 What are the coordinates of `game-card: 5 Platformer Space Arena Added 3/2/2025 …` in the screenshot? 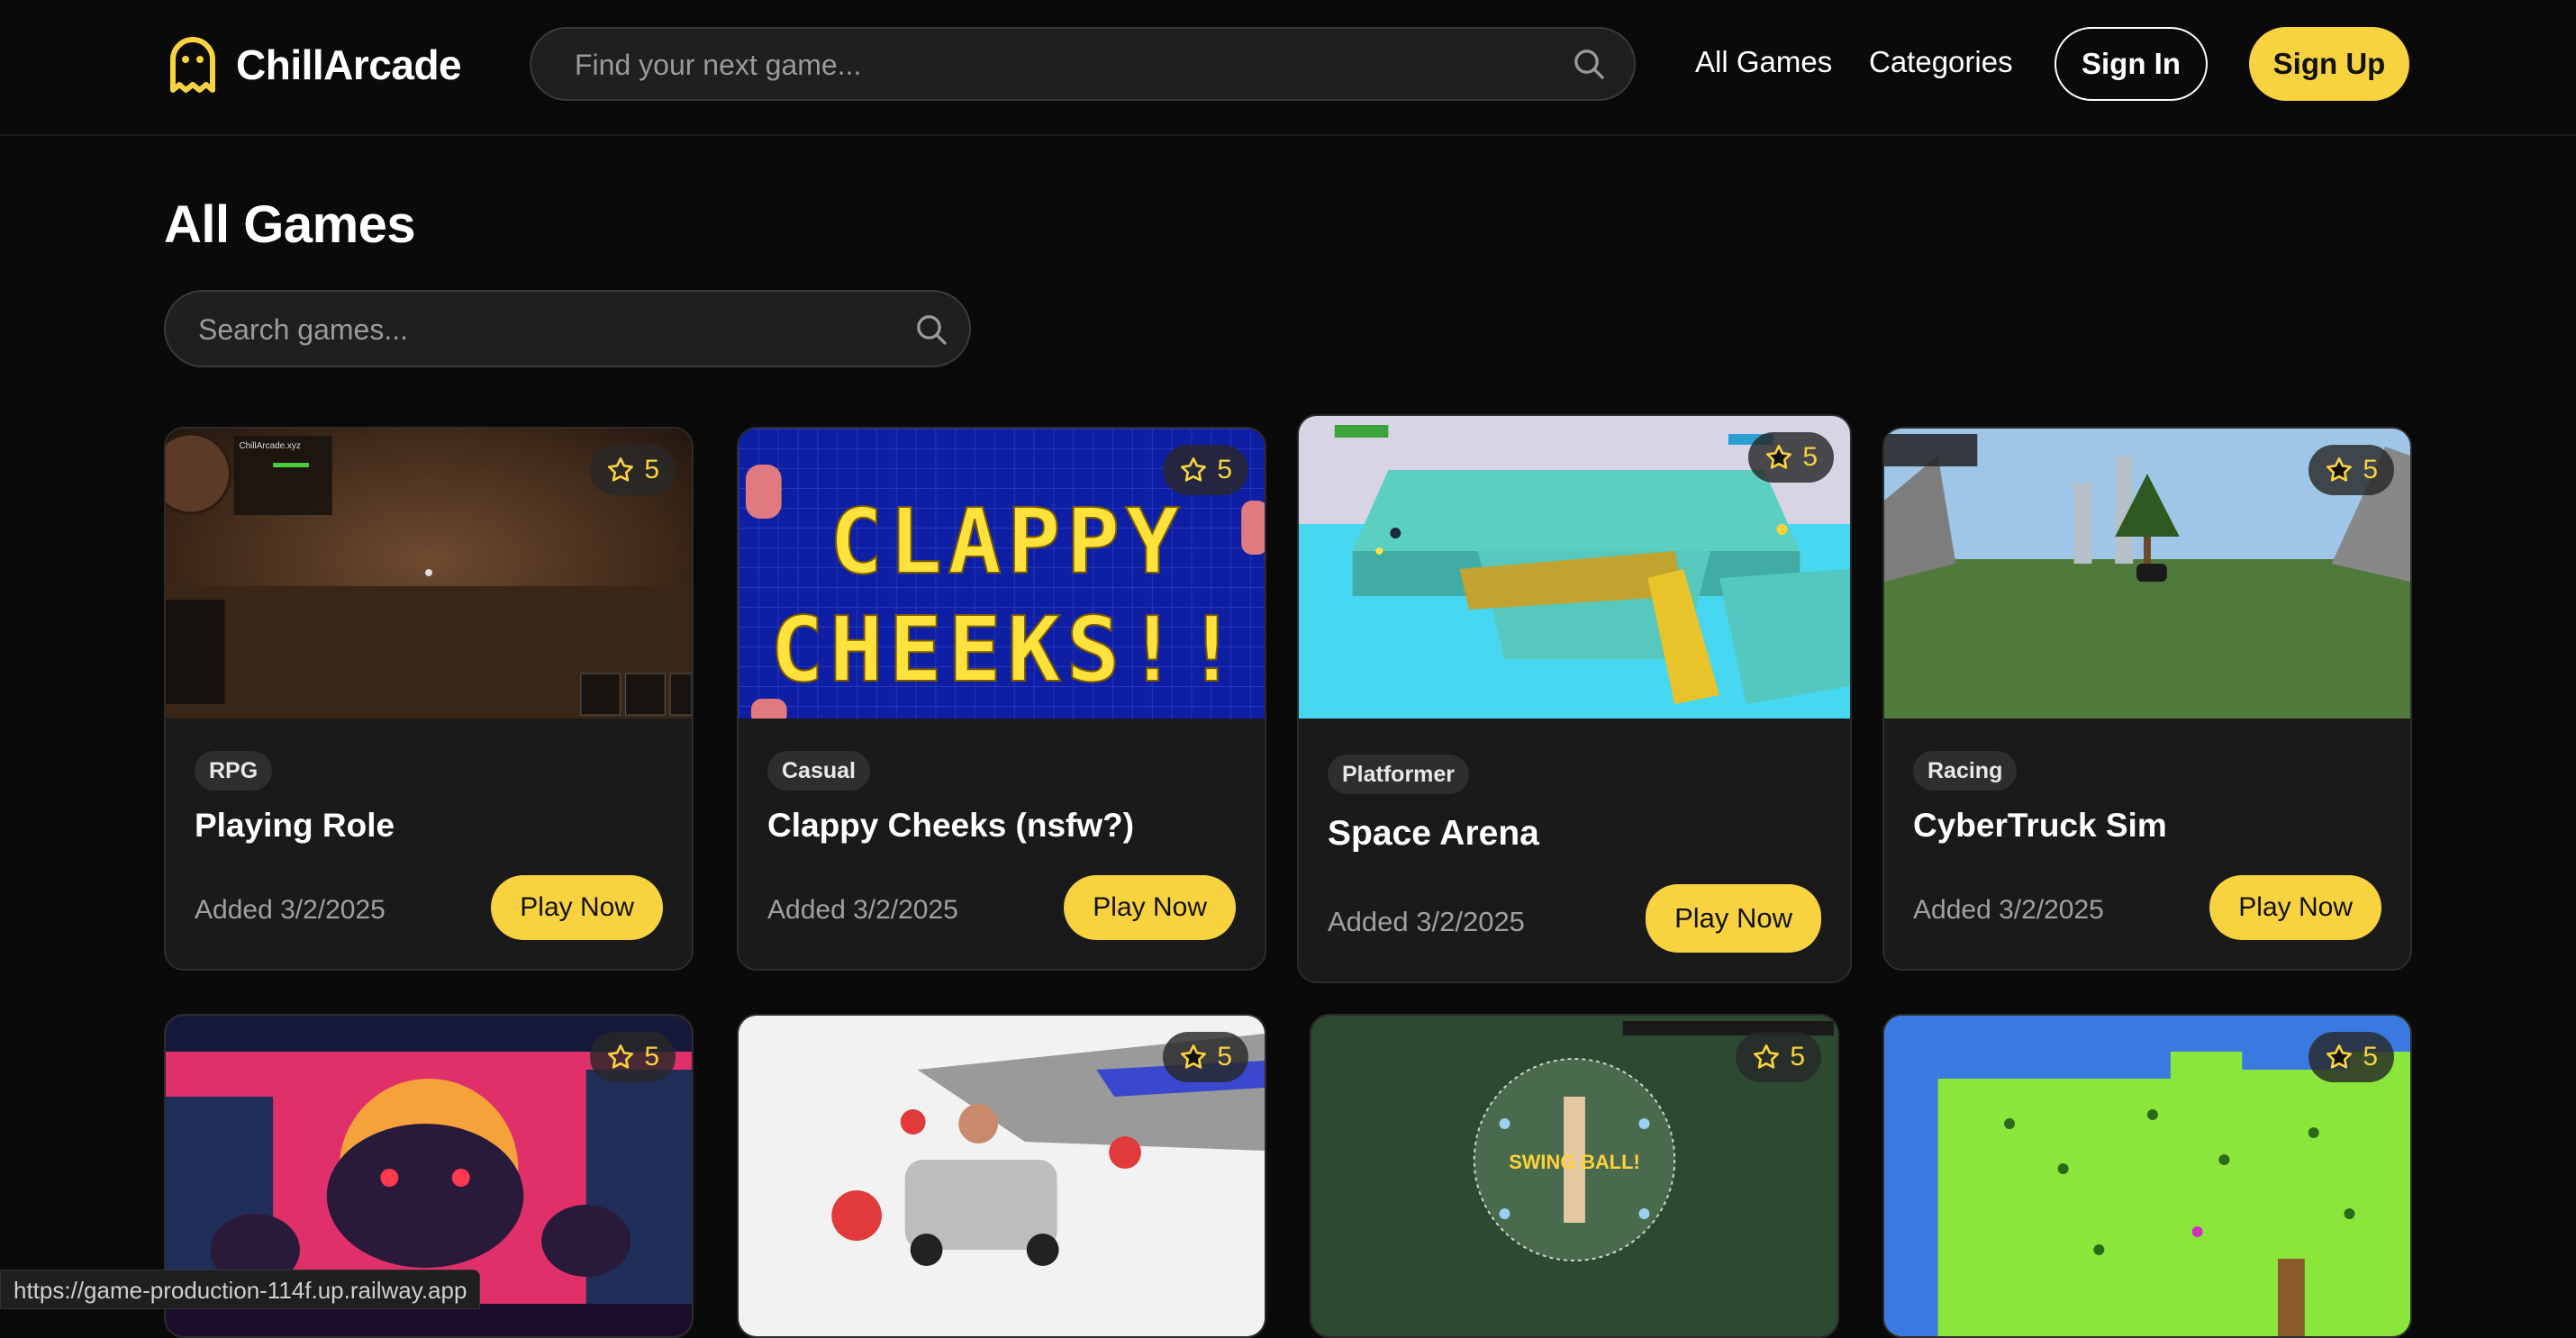 It's located at (1574, 698).